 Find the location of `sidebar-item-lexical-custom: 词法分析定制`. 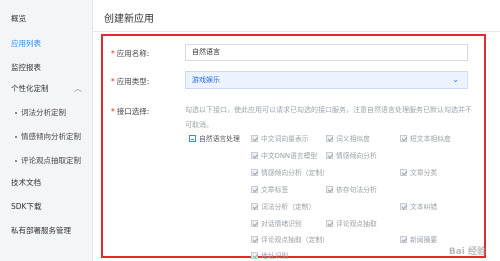

sidebar-item-lexical-custom: 词法分析定制 is located at coordinates (46, 113).